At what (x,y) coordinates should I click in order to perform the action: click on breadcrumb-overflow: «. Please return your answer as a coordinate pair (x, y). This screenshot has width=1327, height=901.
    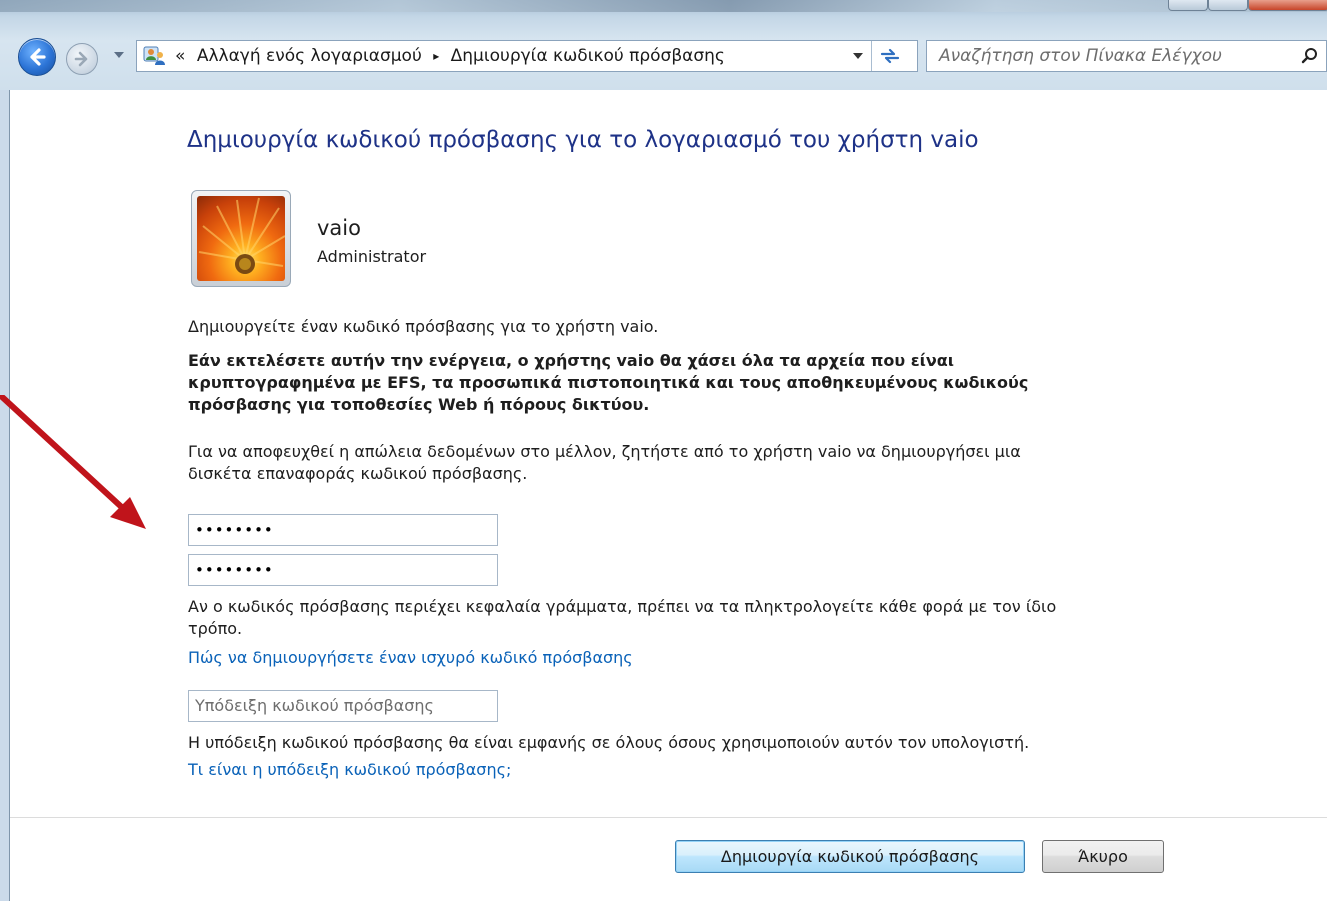
    Looking at the image, I should click on (180, 56).